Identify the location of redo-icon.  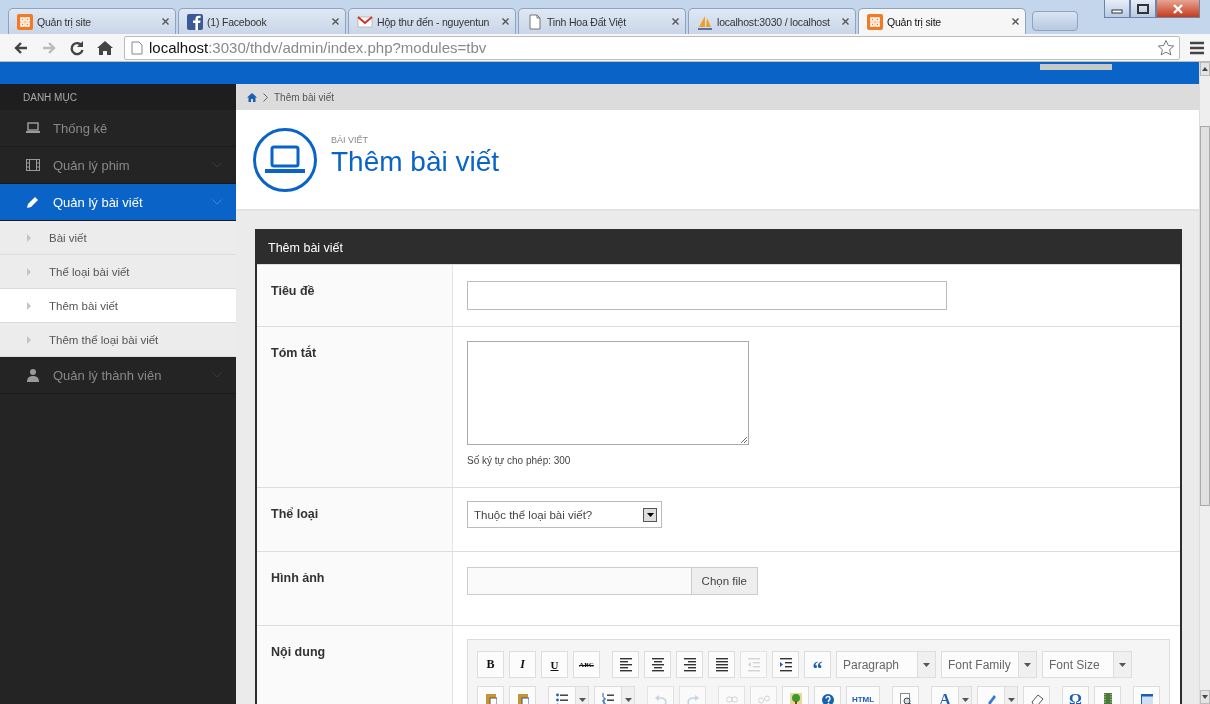
(692, 698).